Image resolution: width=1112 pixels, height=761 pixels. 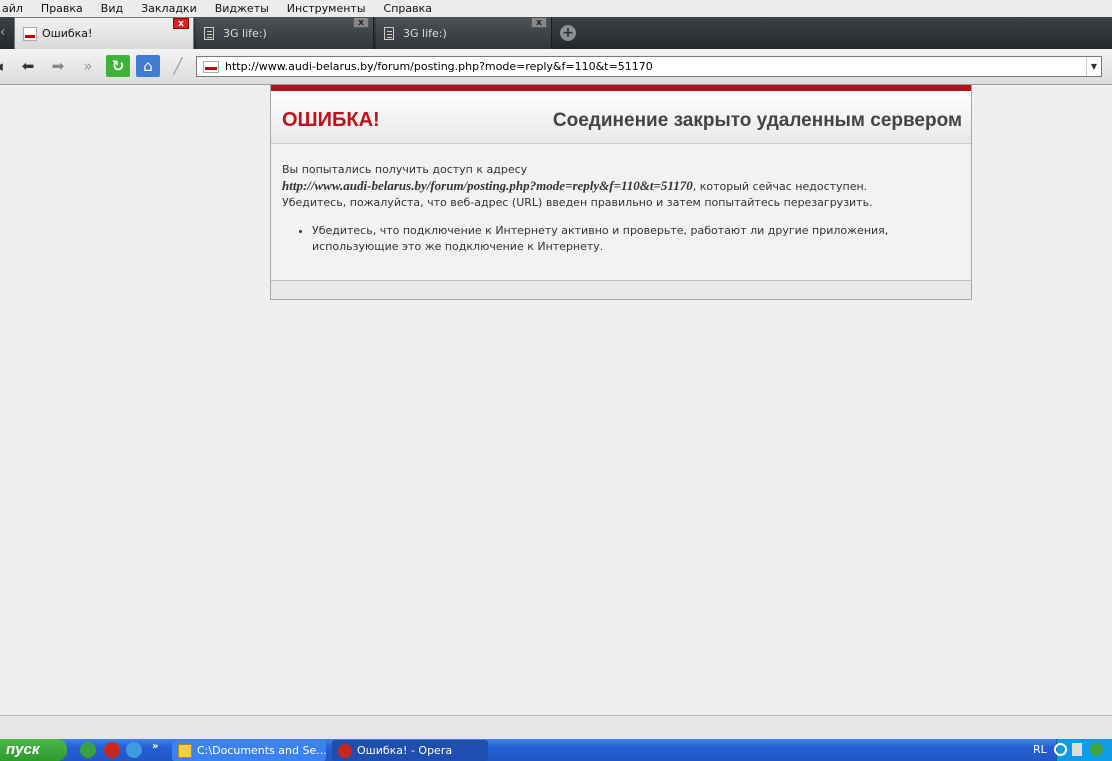 What do you see at coordinates (112, 8) in the screenshot?
I see `menu-view: Вид` at bounding box center [112, 8].